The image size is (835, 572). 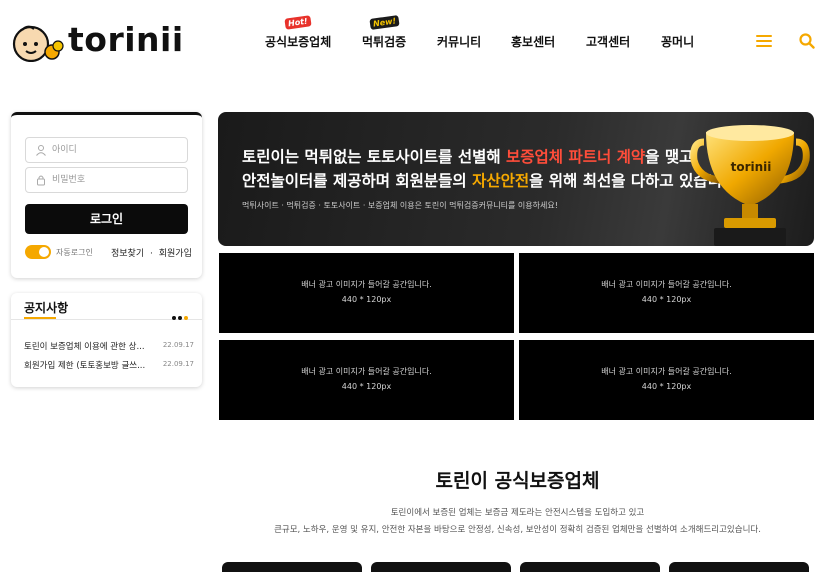 I want to click on login-button: 로그인, so click(x=106, y=219).